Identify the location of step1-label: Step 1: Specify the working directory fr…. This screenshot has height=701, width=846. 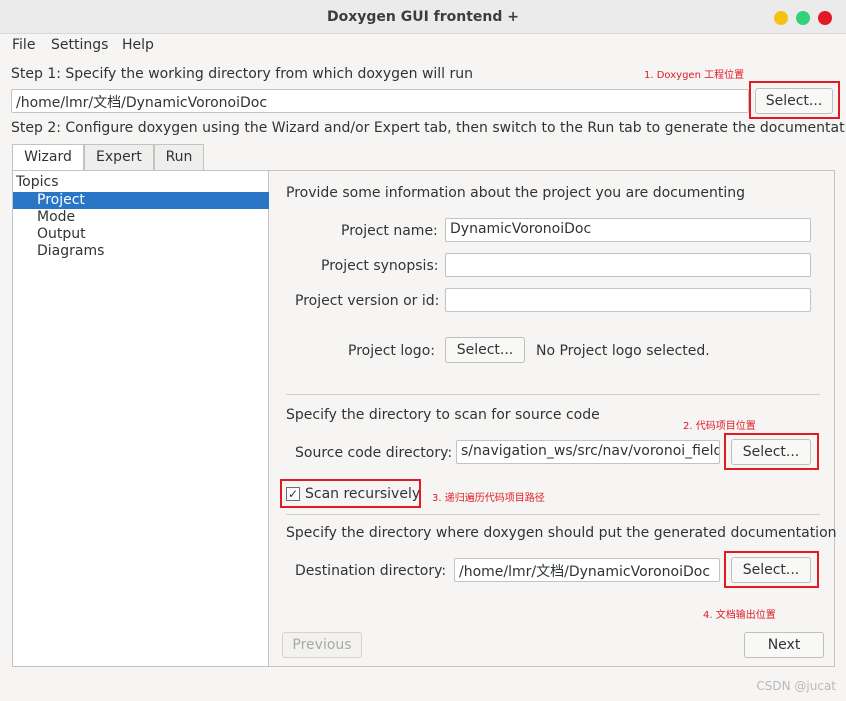
(242, 74).